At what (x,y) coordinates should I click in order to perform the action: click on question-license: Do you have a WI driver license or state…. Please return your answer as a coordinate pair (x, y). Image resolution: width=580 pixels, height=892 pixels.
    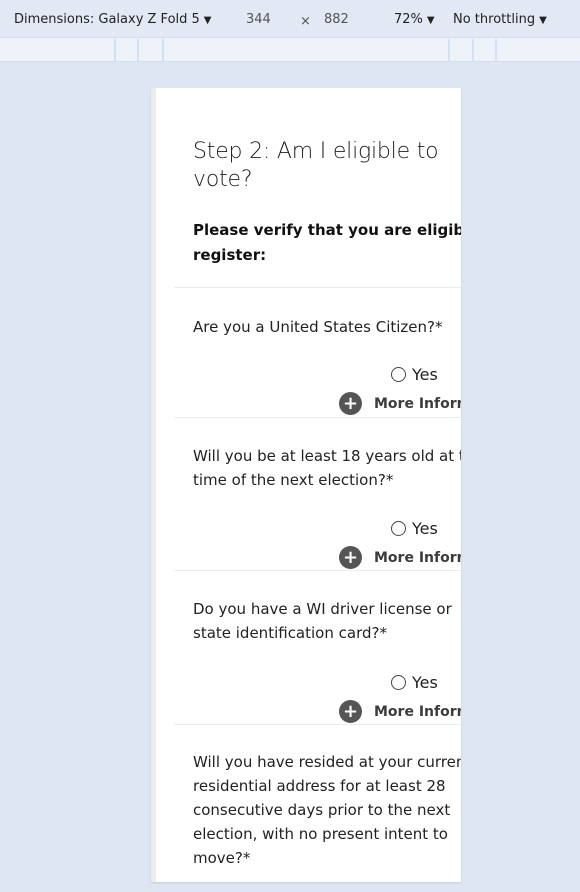
    Looking at the image, I should click on (327, 621).